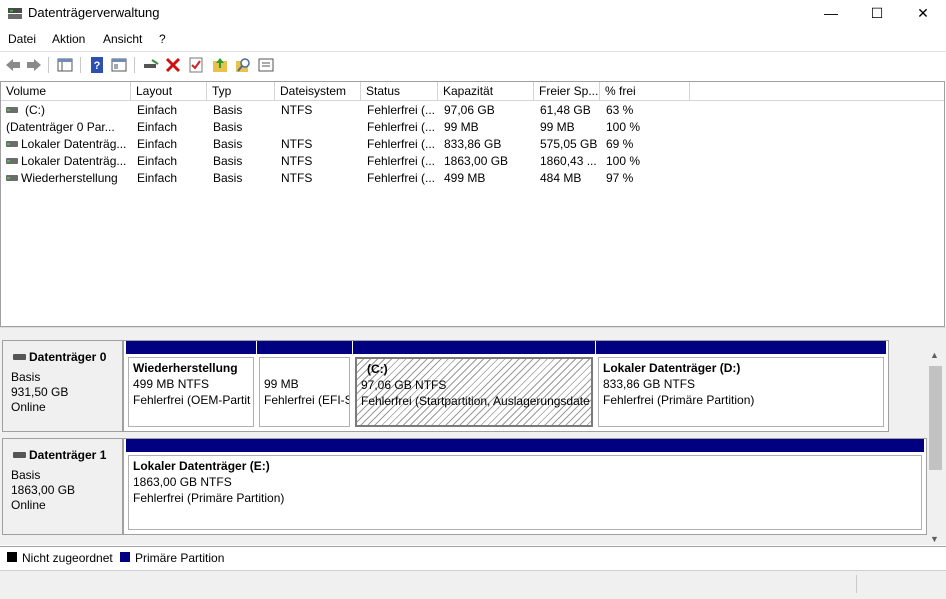  I want to click on partition-efi: 99 MB Fehlerfrei (EFI-S, so click(304, 385).